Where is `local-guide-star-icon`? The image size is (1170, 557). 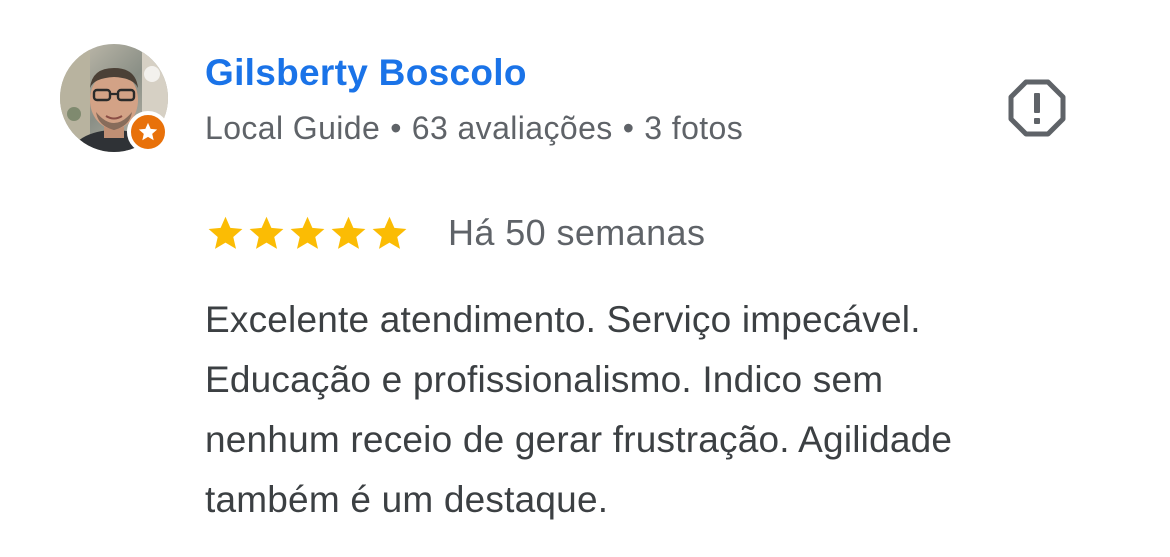
local-guide-star-icon is located at coordinates (148, 132).